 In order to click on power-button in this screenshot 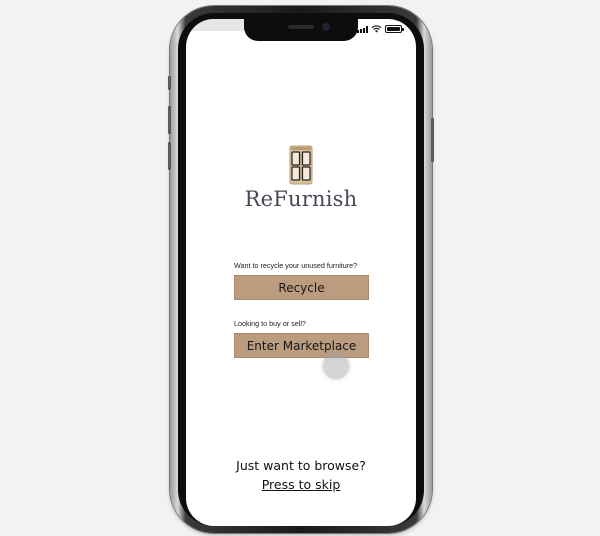, I will do `click(432, 140)`.